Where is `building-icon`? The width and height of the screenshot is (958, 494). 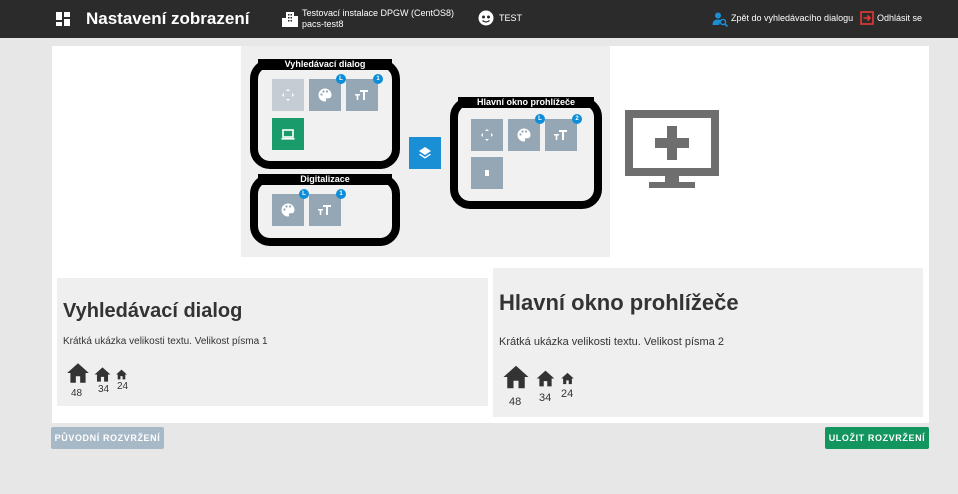 building-icon is located at coordinates (290, 19).